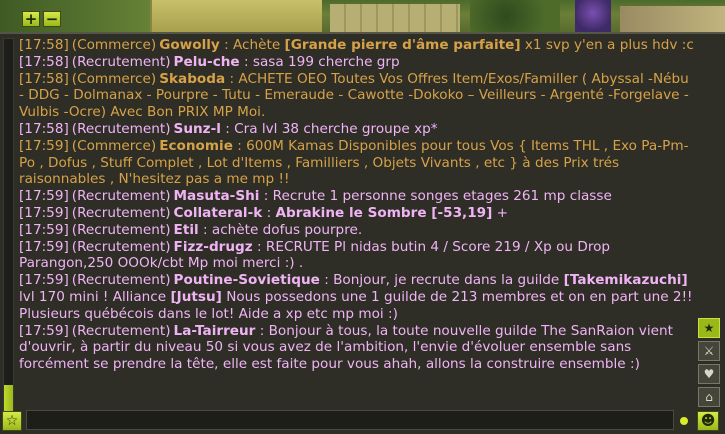 The width and height of the screenshot is (725, 434). I want to click on rocks-decor, so click(672, 19).